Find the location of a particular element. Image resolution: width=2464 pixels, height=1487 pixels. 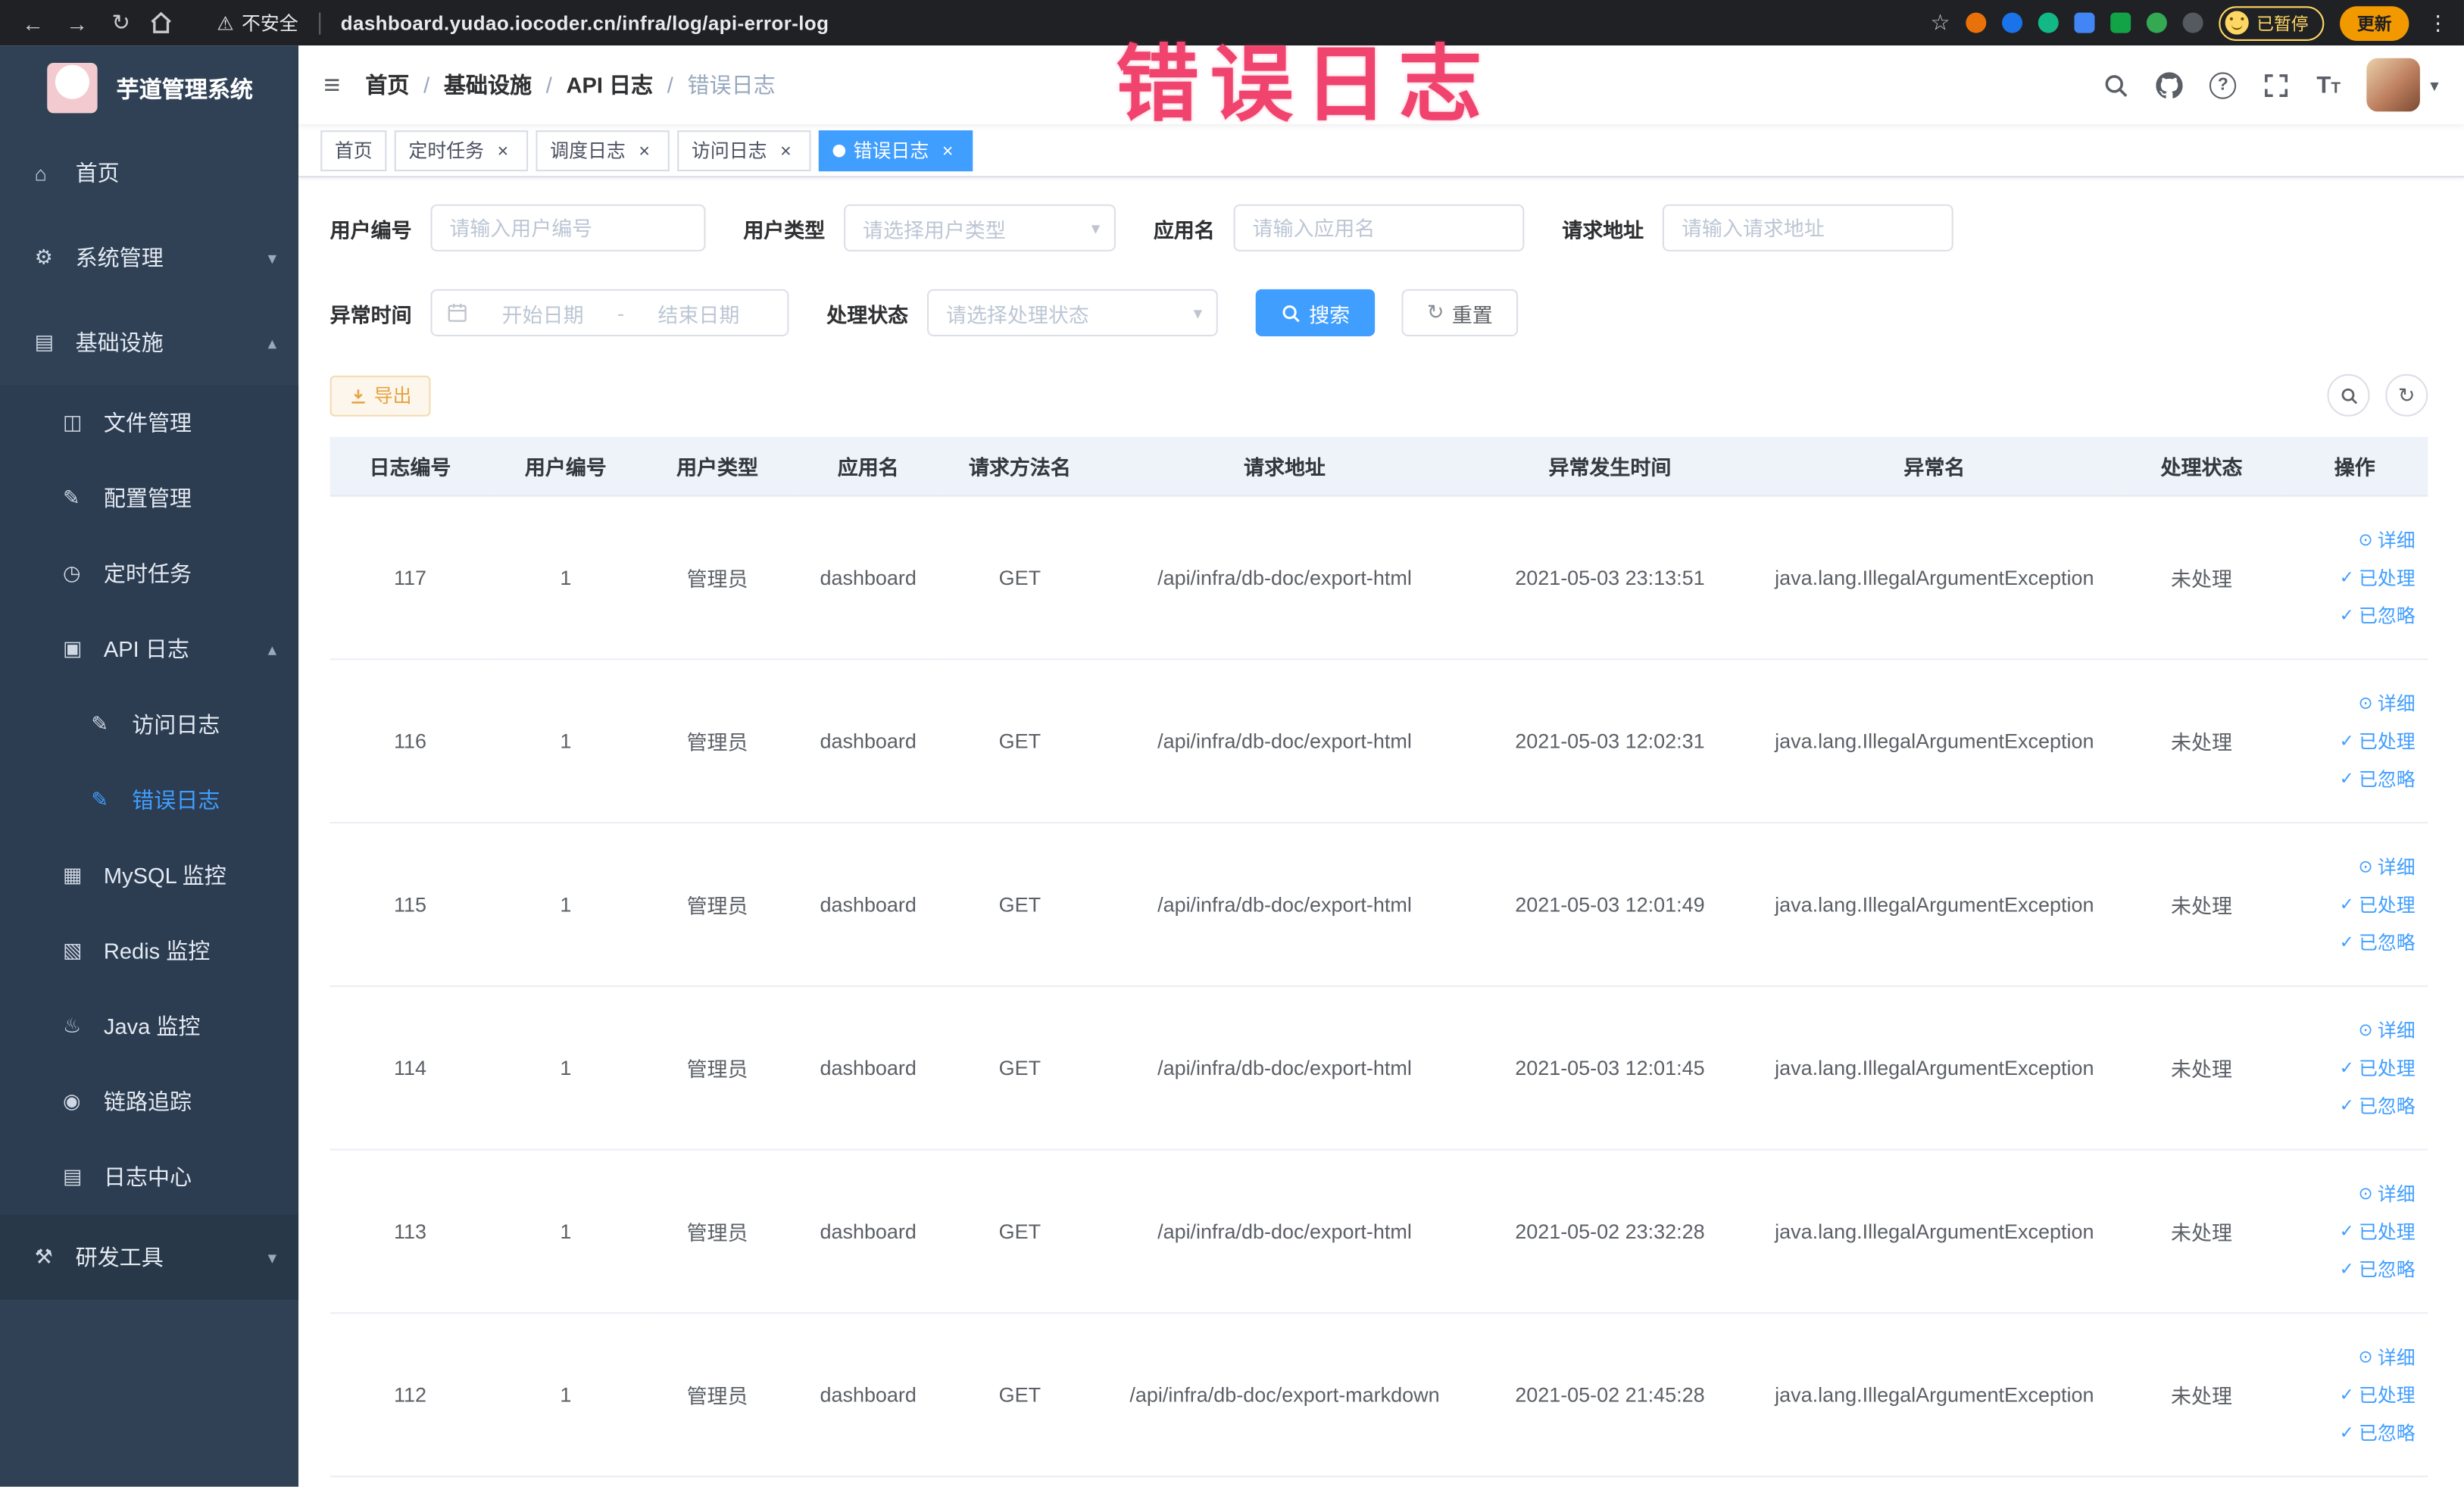

tab-home: 首页 is located at coordinates (353, 150).